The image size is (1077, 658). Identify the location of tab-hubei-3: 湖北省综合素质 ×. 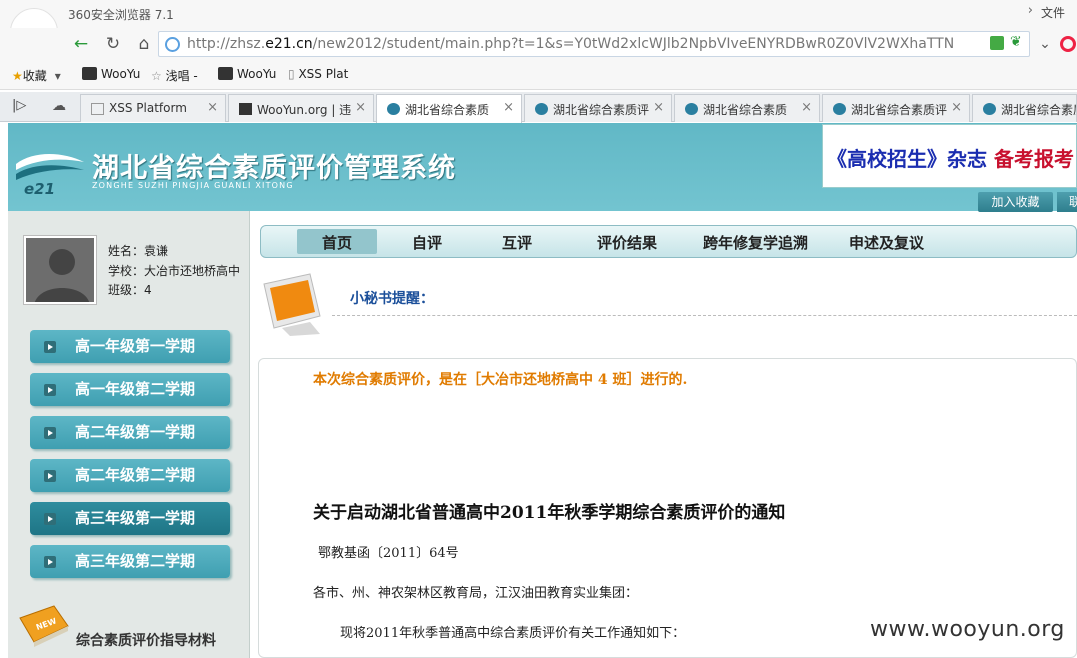
(747, 108).